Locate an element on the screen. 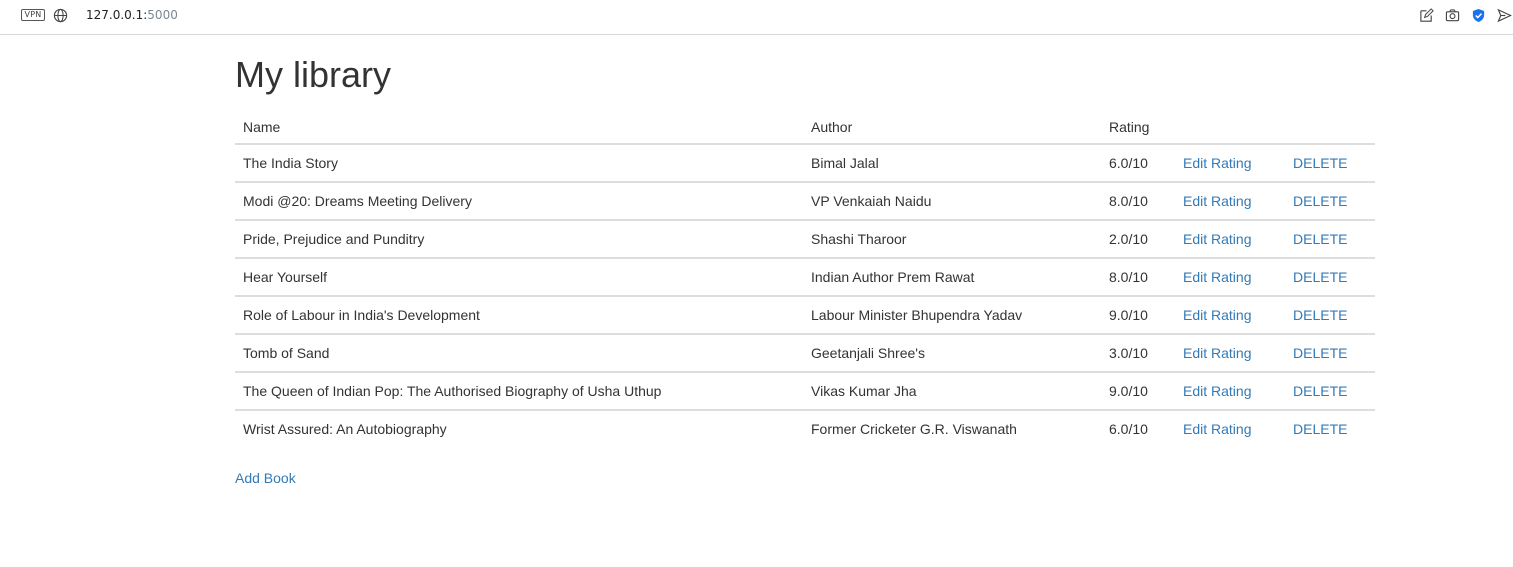 The height and width of the screenshot is (567, 1513). vpn-icon: VPN is located at coordinates (33, 15).